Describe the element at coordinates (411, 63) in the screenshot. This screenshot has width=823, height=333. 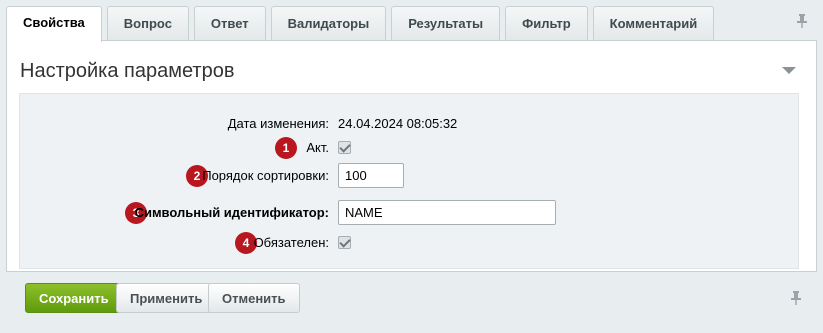
I see `section-header: Настройка параметров` at that location.